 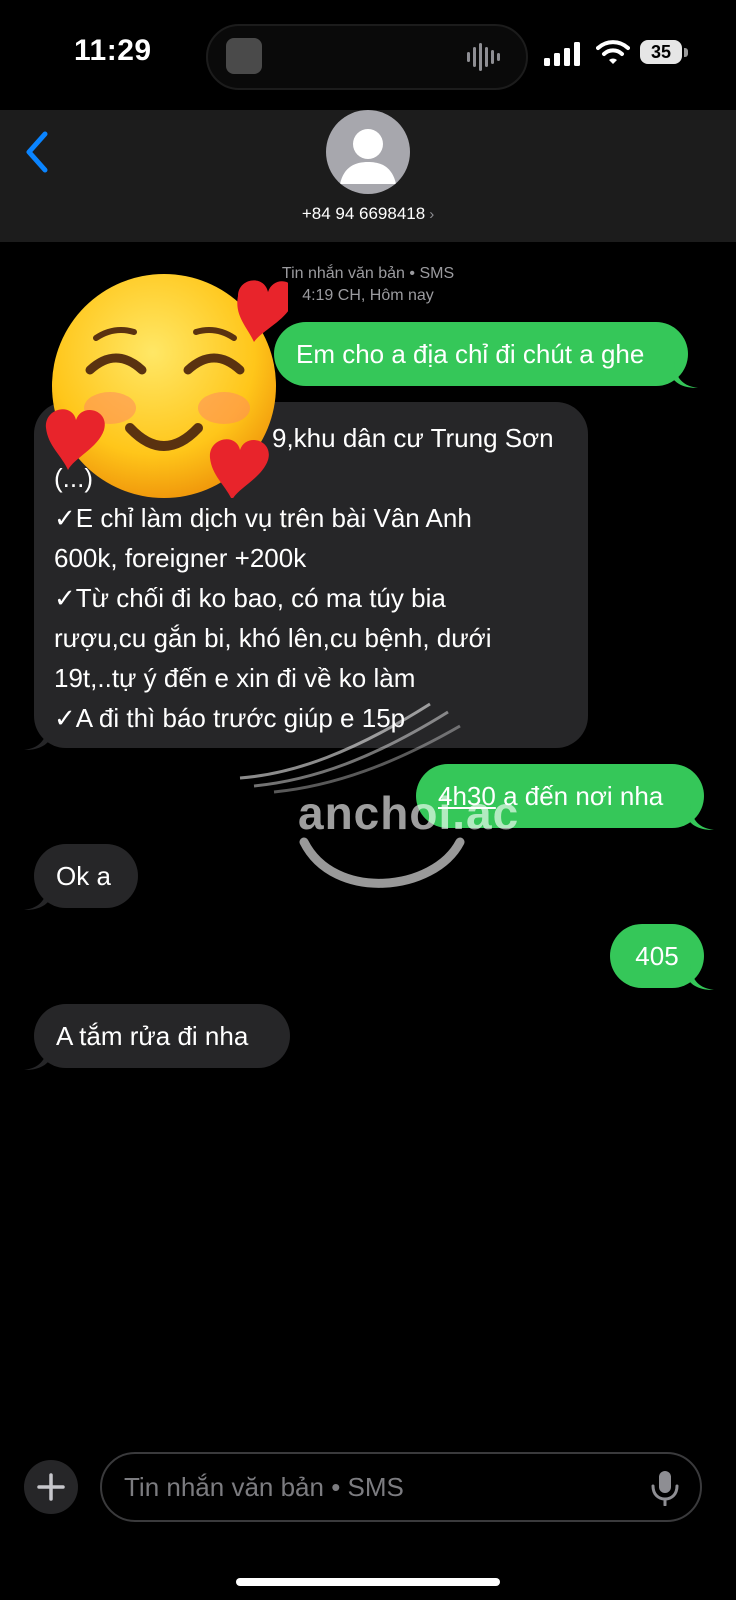 I want to click on microphone-icon, so click(x=665, y=1488).